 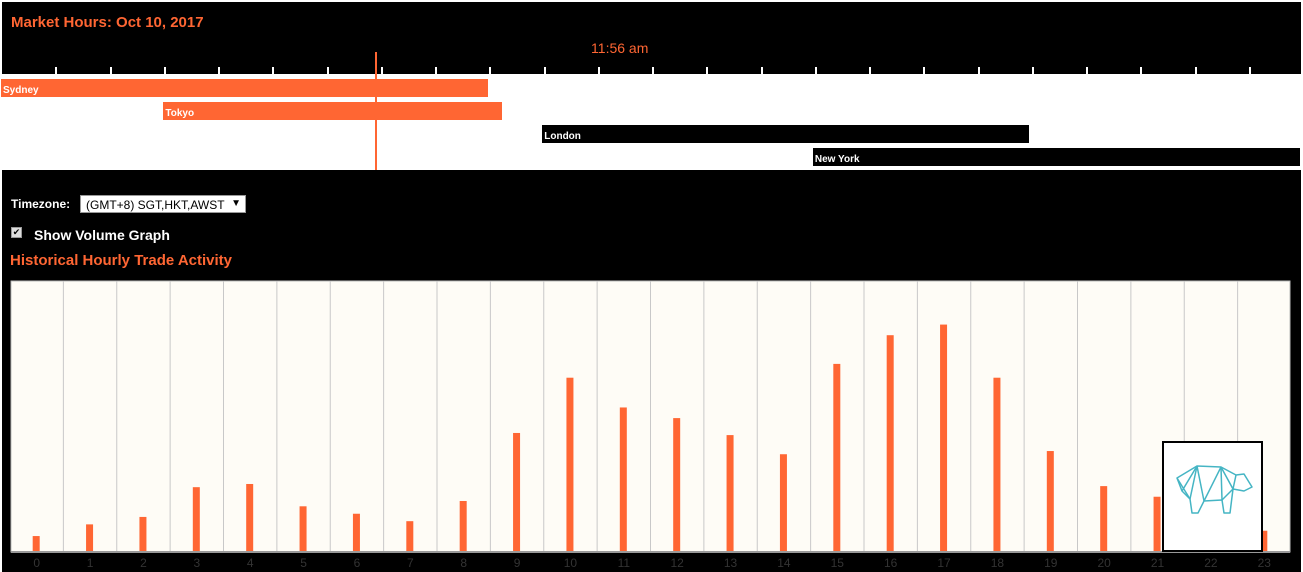 I want to click on timezone-select-value: (GMT+8) SGT,HKT,AWST, so click(x=155, y=205).